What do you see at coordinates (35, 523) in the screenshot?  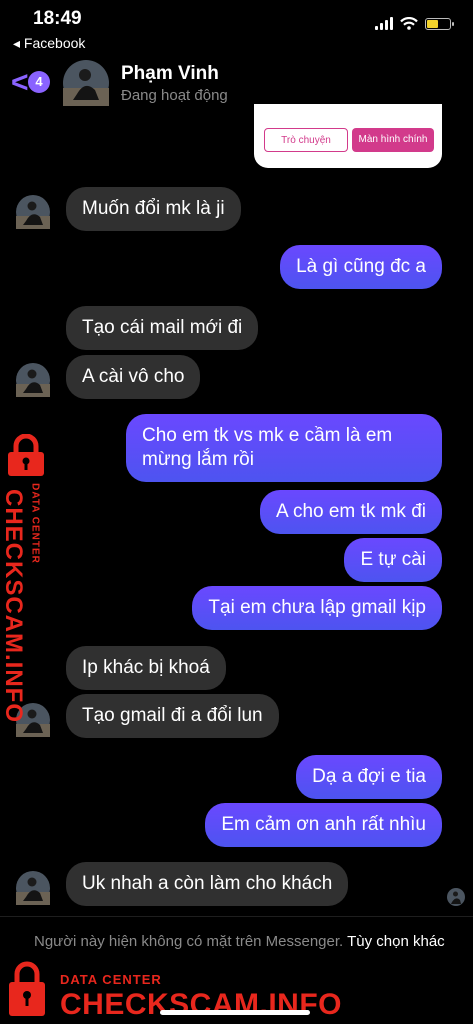 I see `watermark-label-vertical: DATA CENTER` at bounding box center [35, 523].